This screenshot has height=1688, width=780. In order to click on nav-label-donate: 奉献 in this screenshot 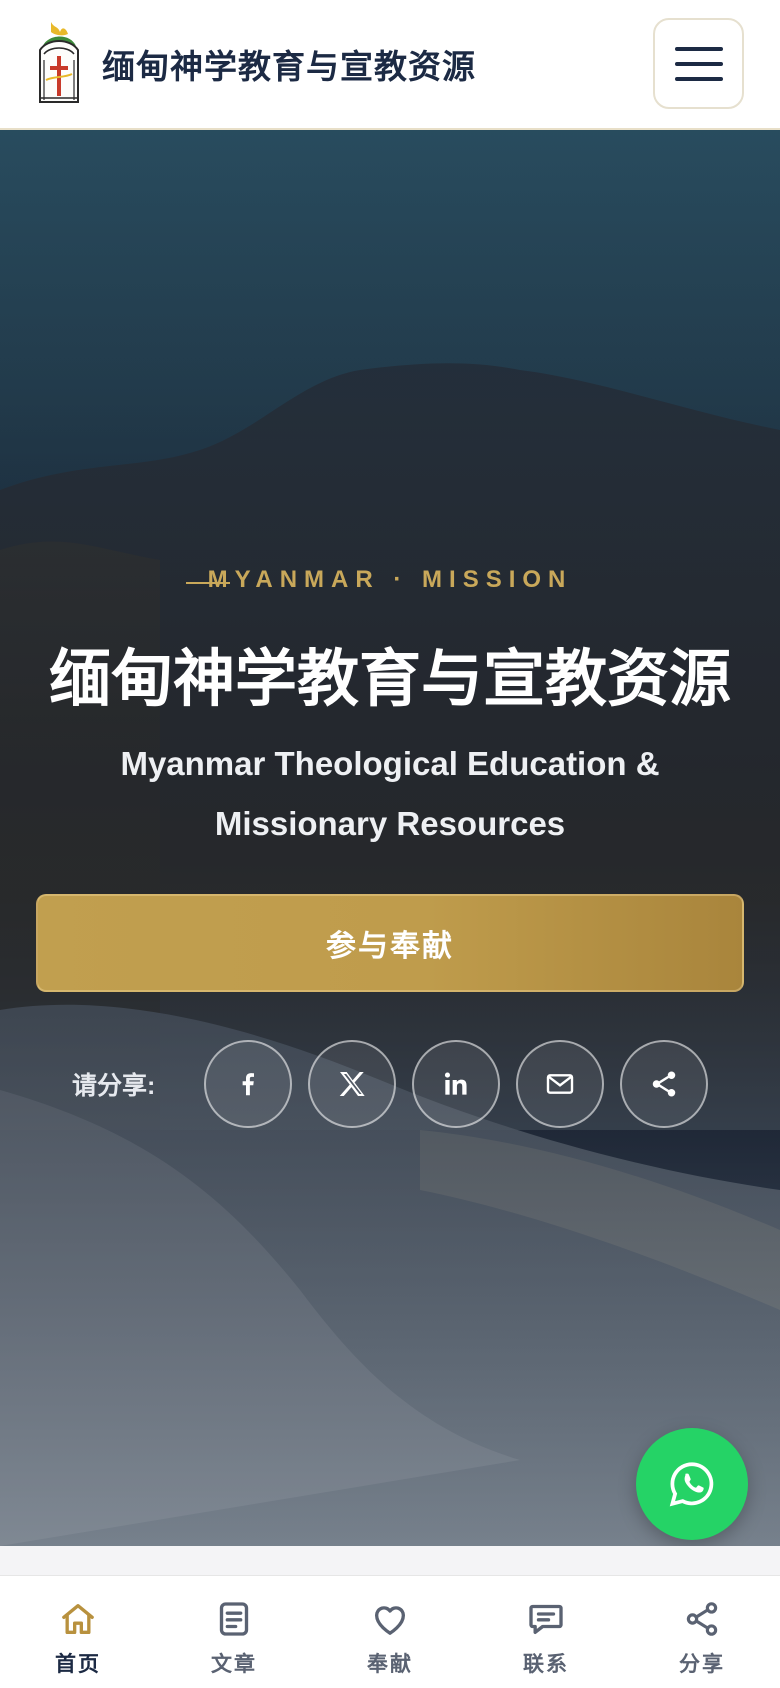, I will do `click(390, 1664)`.